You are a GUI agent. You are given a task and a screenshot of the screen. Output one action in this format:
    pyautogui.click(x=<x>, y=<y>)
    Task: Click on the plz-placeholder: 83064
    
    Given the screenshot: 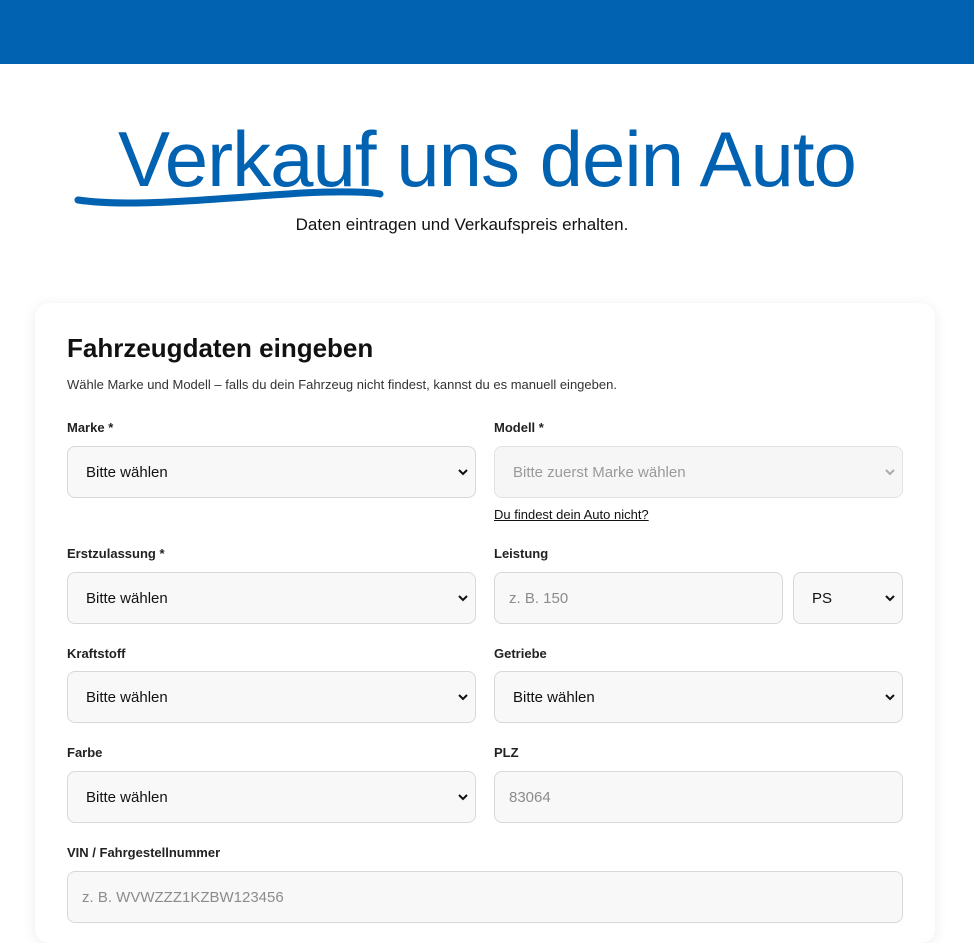 What is the action you would take?
    pyautogui.click(x=530, y=797)
    